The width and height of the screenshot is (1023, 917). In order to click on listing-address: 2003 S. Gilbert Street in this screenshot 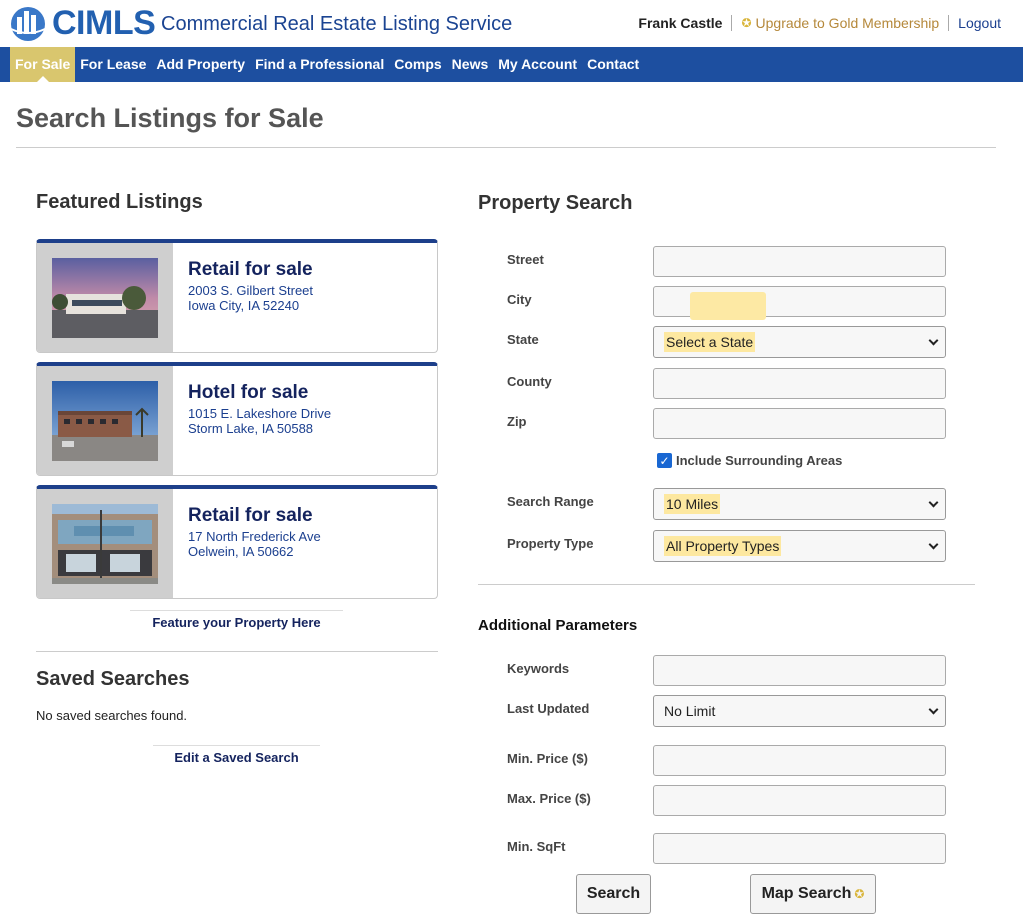, I will do `click(251, 290)`.